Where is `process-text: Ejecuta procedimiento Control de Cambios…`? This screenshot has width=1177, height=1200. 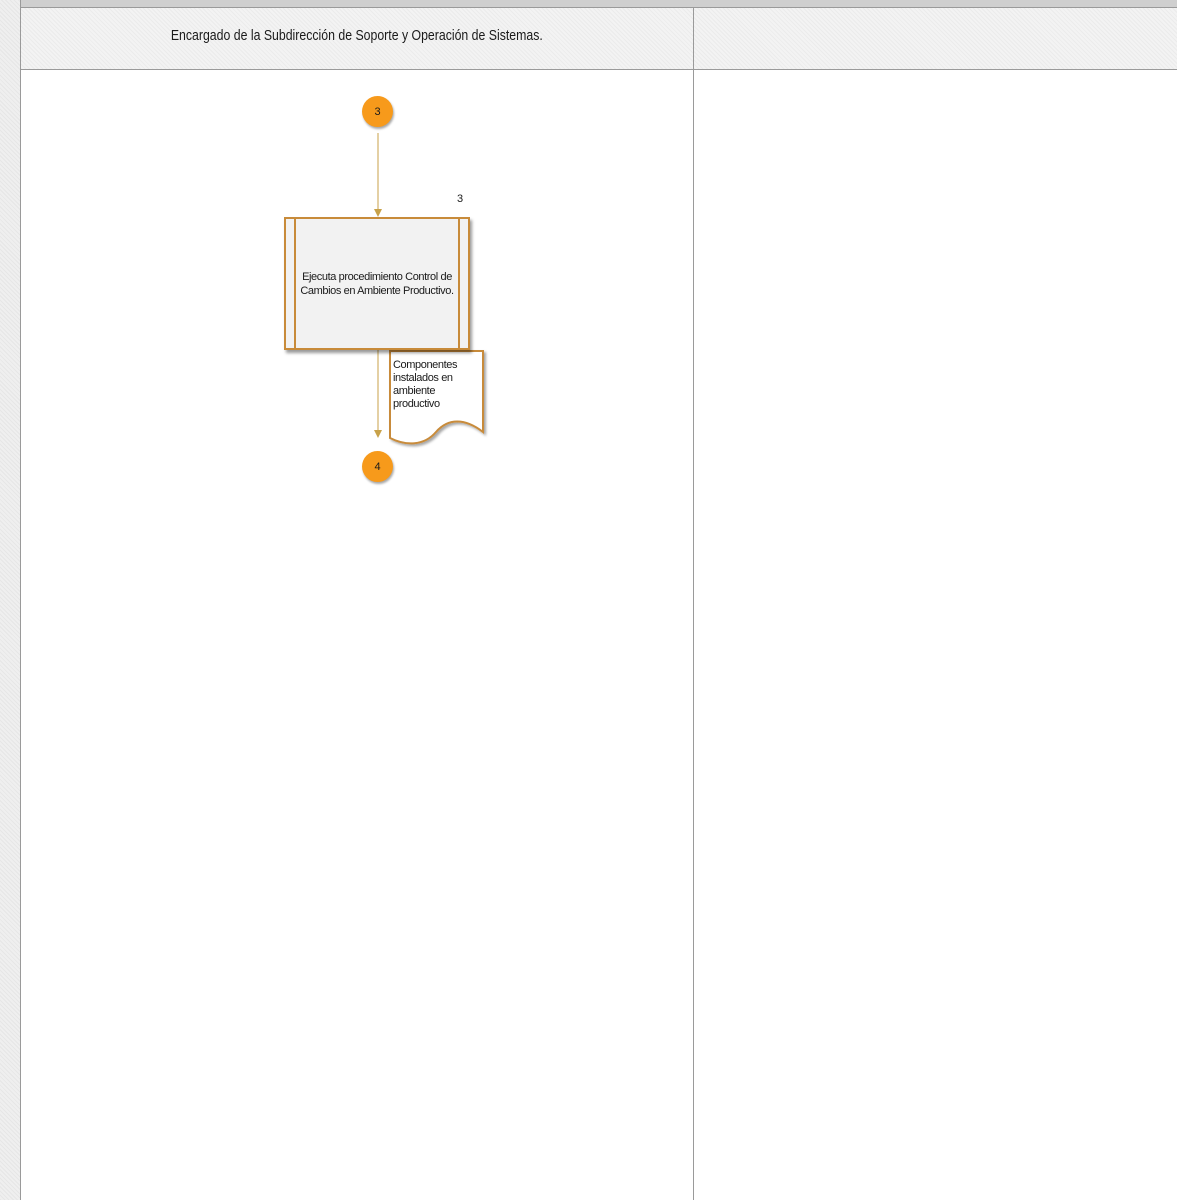
process-text: Ejecuta procedimiento Control de Cambios… is located at coordinates (377, 283).